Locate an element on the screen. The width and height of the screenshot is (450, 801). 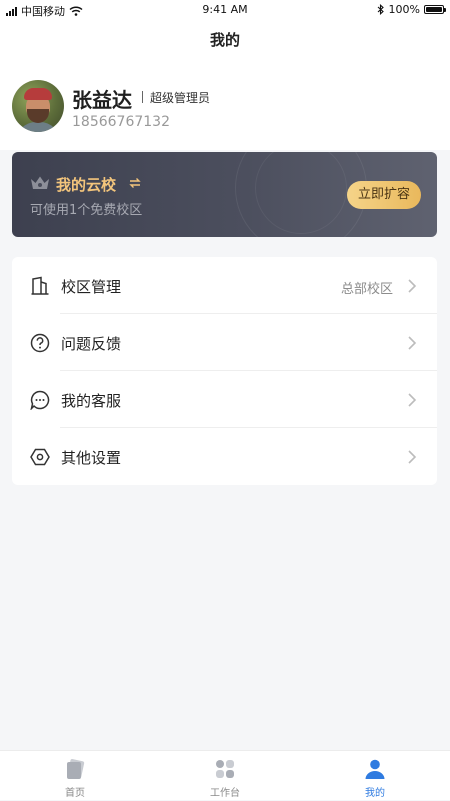
battery-icon is located at coordinates (435, 9).